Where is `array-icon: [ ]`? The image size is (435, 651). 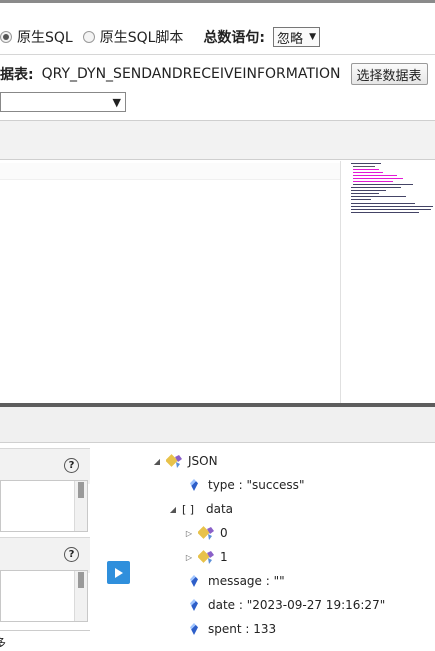 array-icon: [ ] is located at coordinates (188, 509).